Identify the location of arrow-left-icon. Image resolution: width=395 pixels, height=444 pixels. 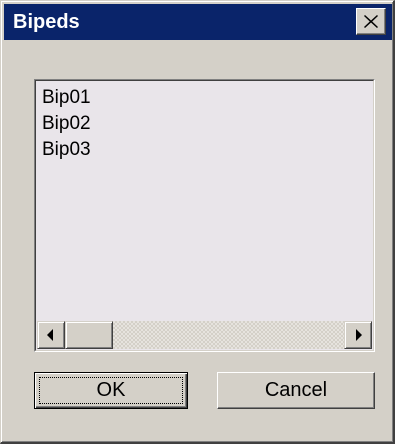
(50, 335).